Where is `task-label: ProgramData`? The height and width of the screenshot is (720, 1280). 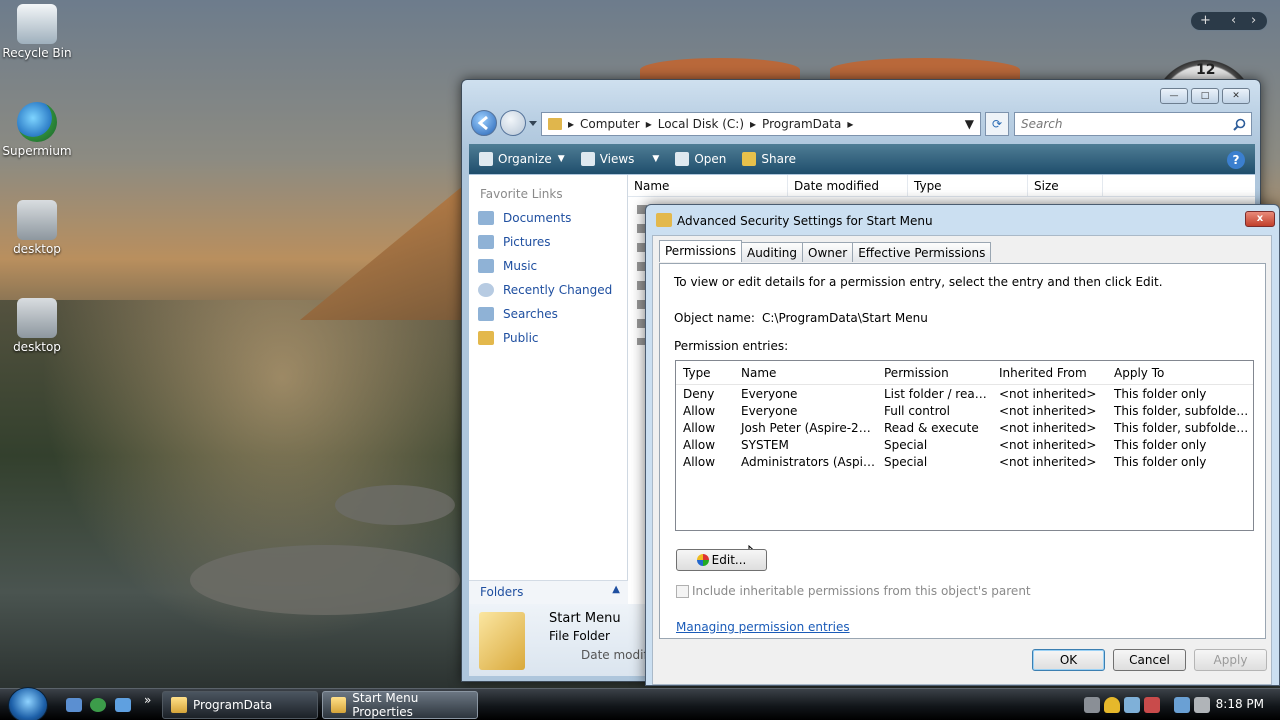 task-label: ProgramData is located at coordinates (233, 705).